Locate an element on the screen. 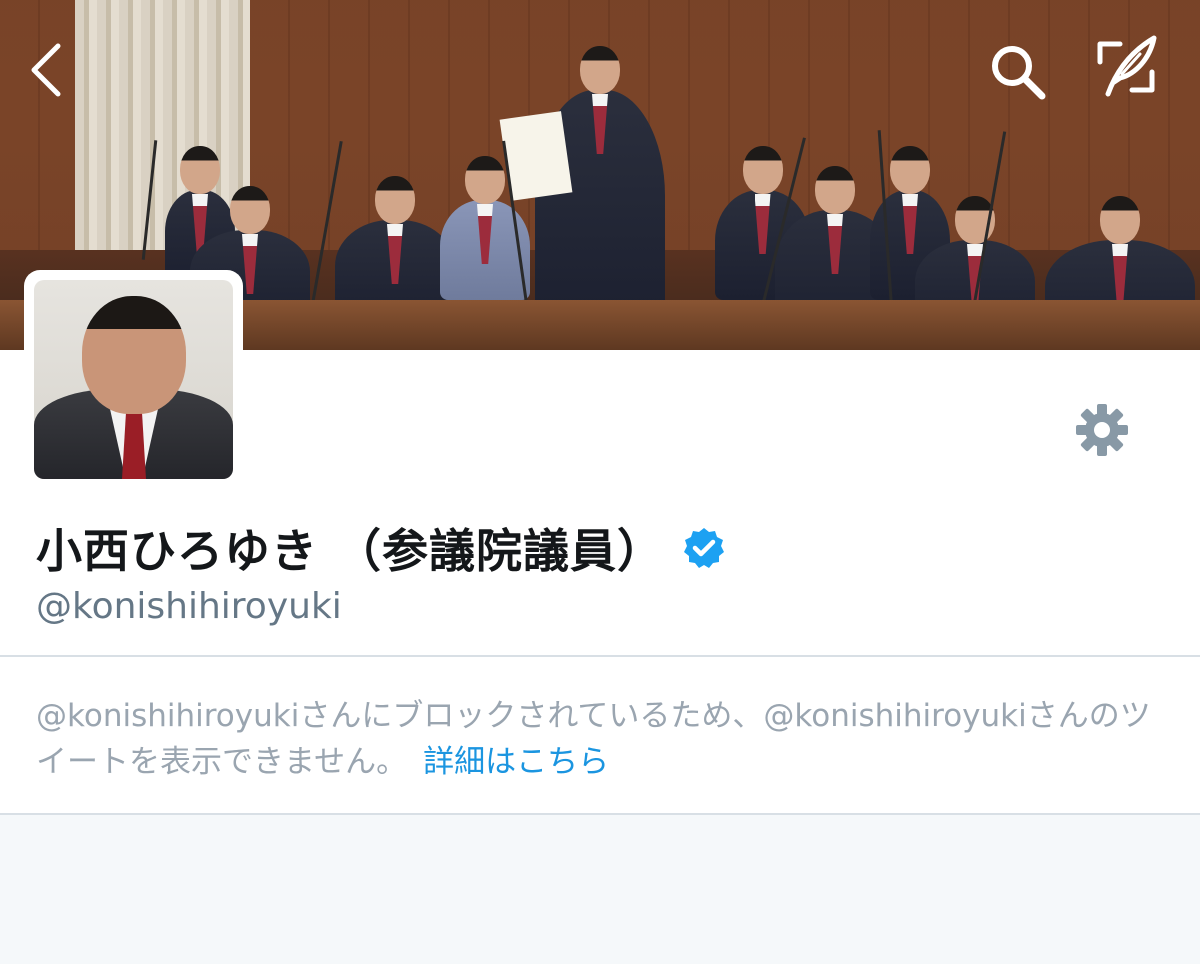 This screenshot has width=1200, height=964. banner-wall-panel is located at coordinates (37, 125).